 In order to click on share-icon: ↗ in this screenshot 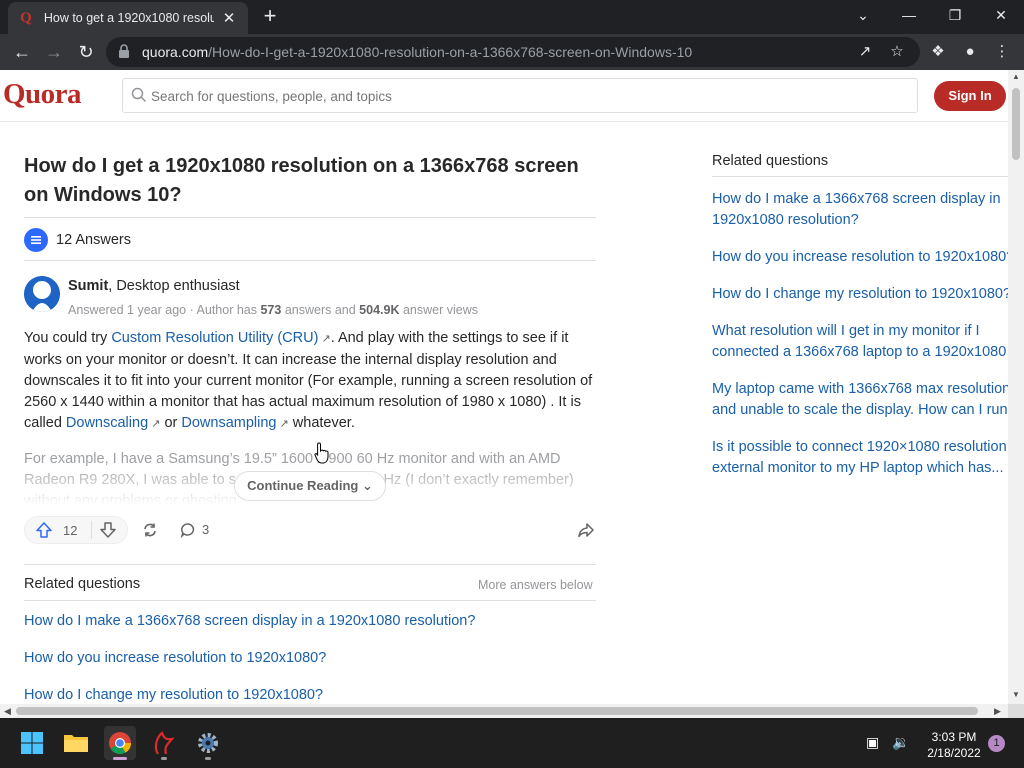, I will do `click(865, 52)`.